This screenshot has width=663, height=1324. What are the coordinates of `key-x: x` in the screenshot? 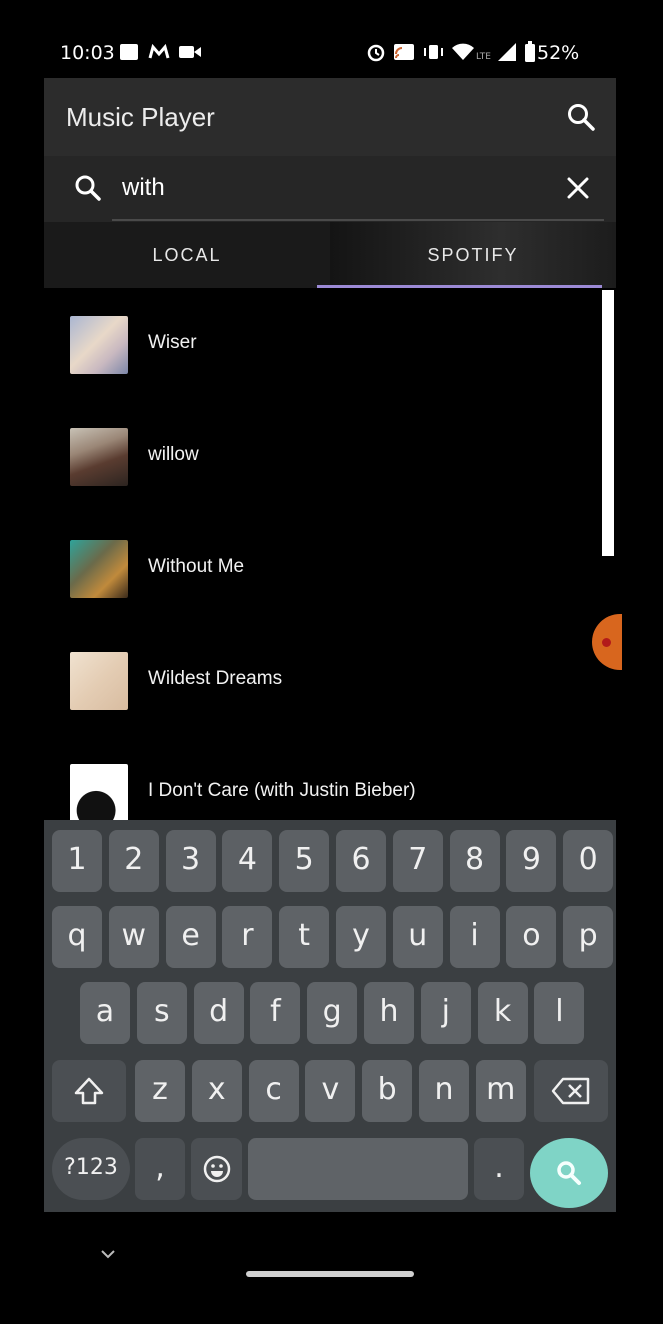 It's located at (216, 1091).